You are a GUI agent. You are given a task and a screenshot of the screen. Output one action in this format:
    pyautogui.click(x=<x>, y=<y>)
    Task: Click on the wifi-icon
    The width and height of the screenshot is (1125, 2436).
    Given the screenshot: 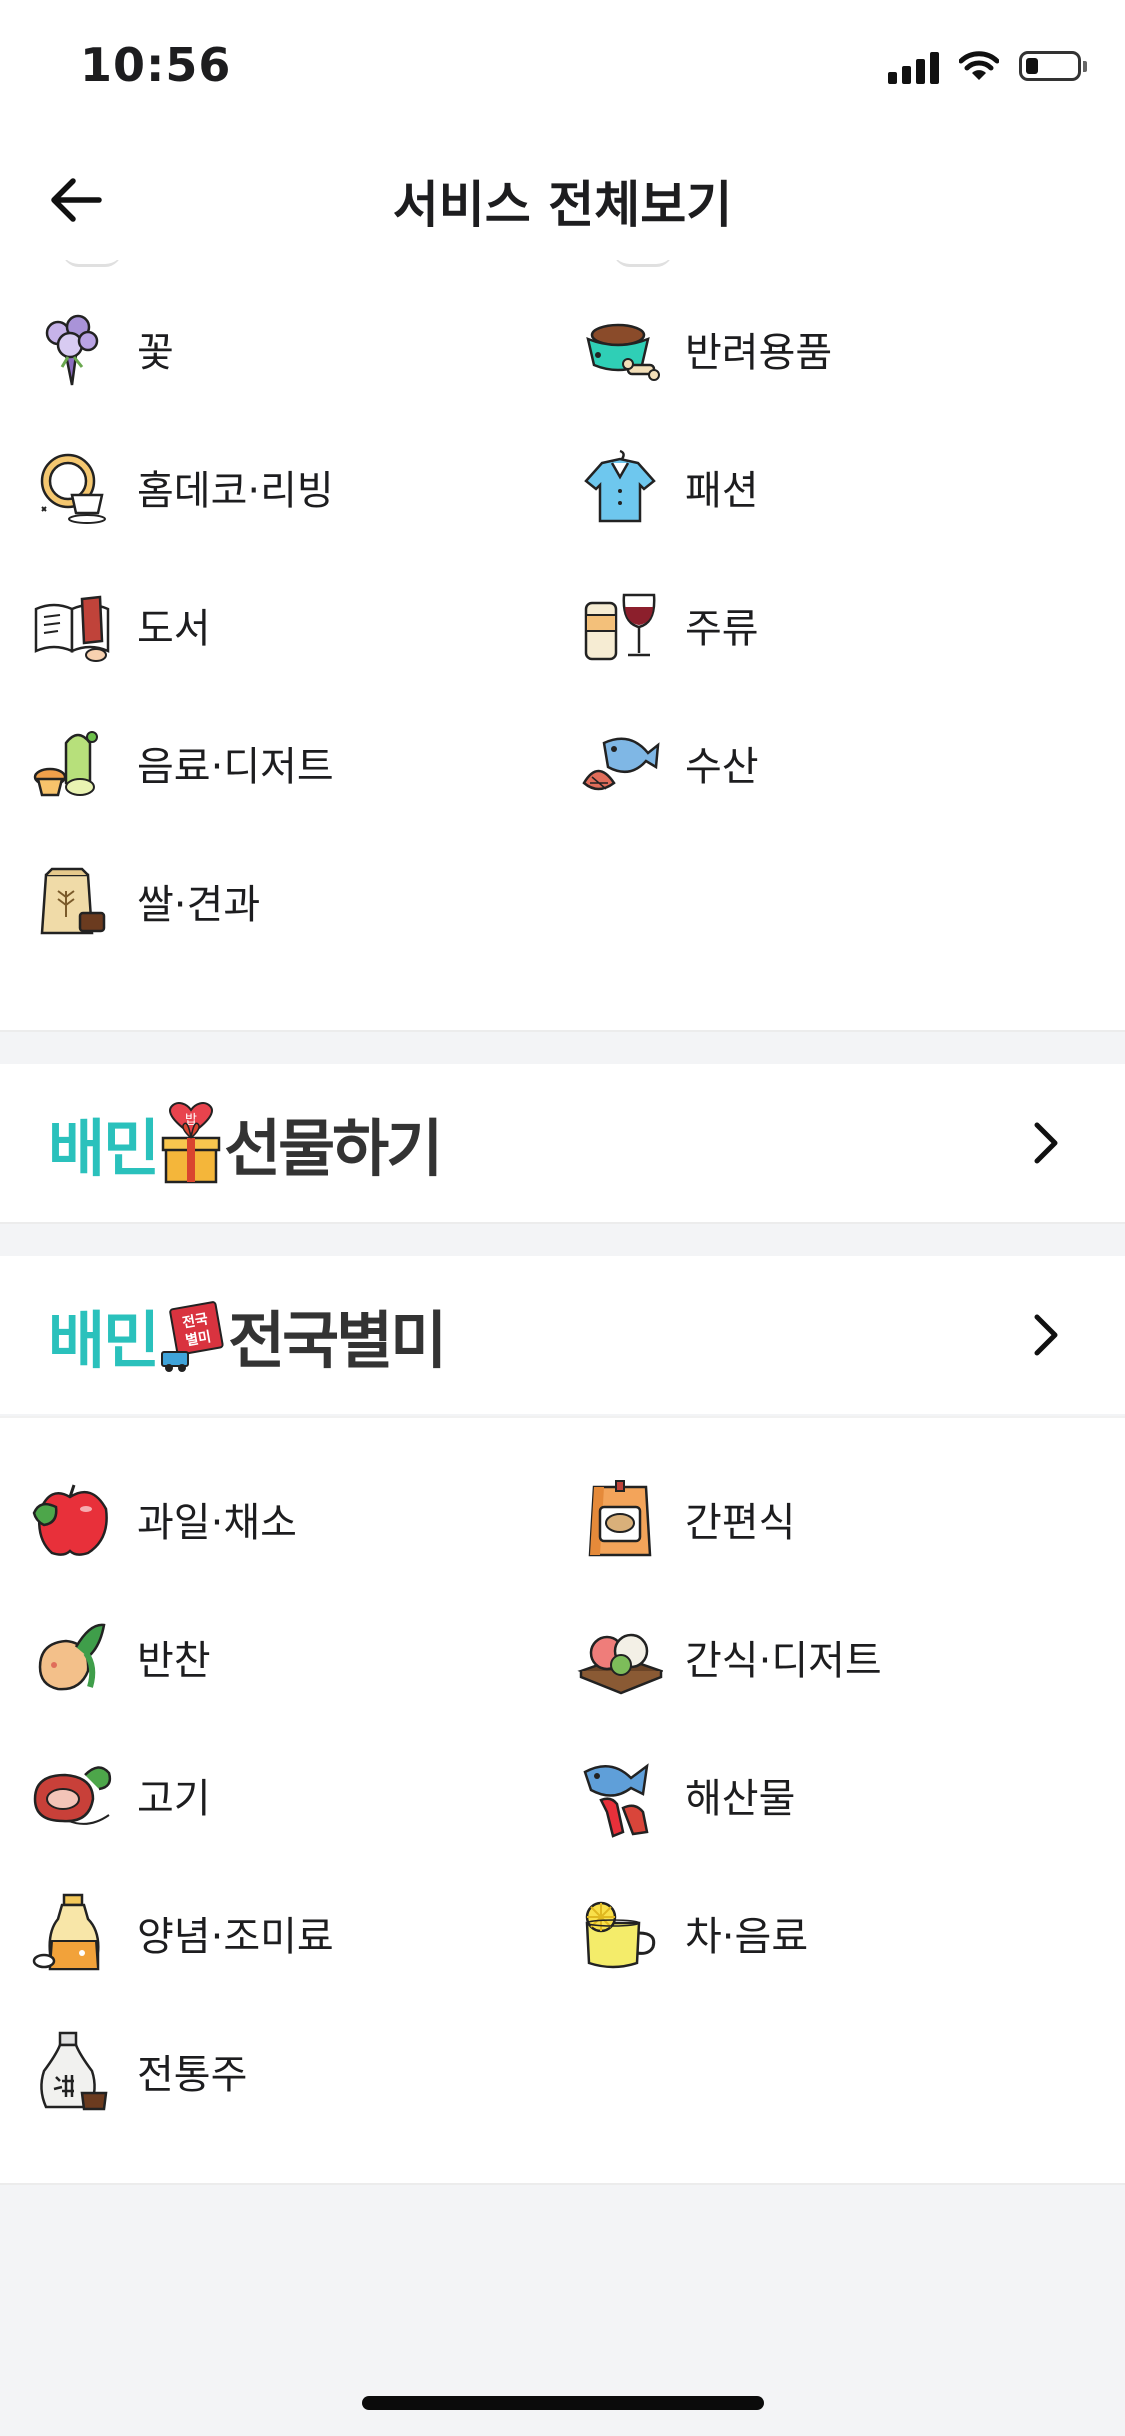 What is the action you would take?
    pyautogui.click(x=979, y=65)
    